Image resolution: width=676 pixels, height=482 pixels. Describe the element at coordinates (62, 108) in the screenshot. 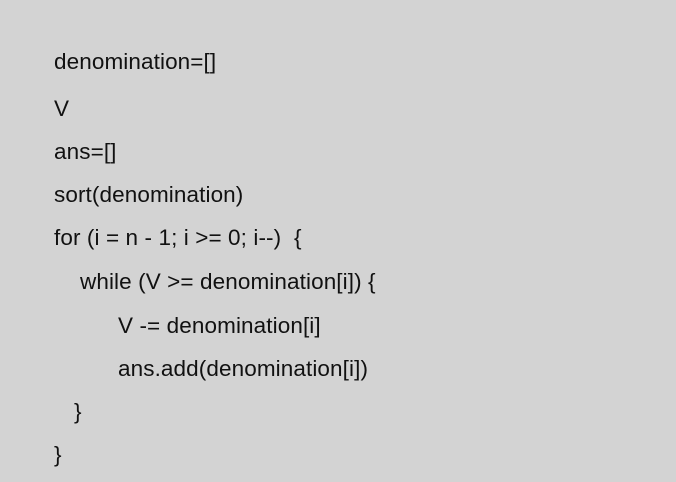

I see `code-line-2: V` at that location.